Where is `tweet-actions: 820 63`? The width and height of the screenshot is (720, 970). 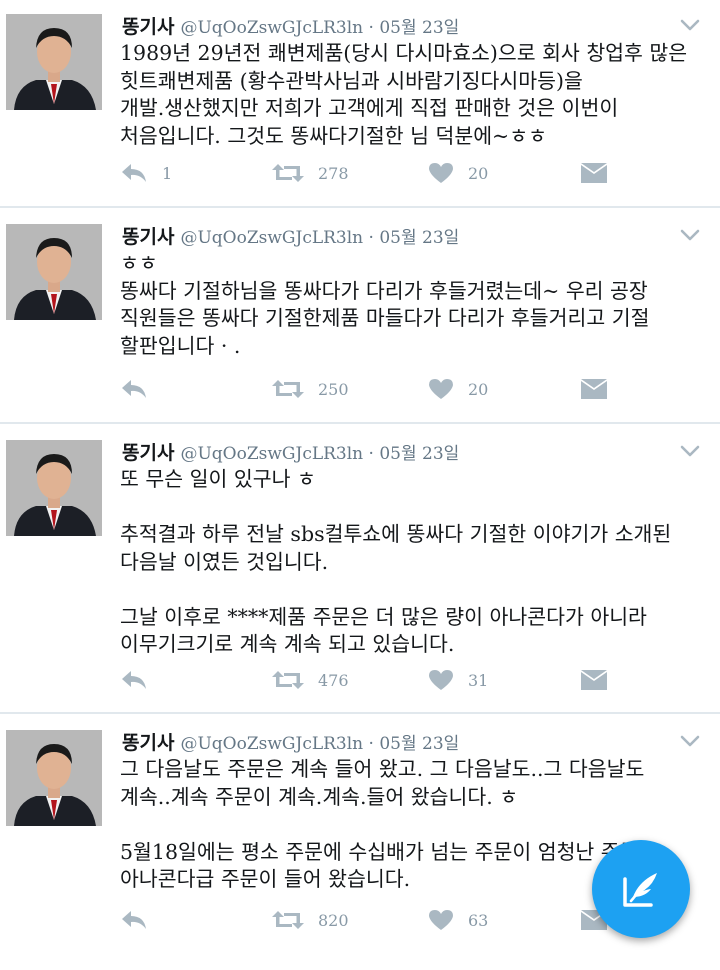
tweet-actions: 820 63 is located at coordinates (380, 920).